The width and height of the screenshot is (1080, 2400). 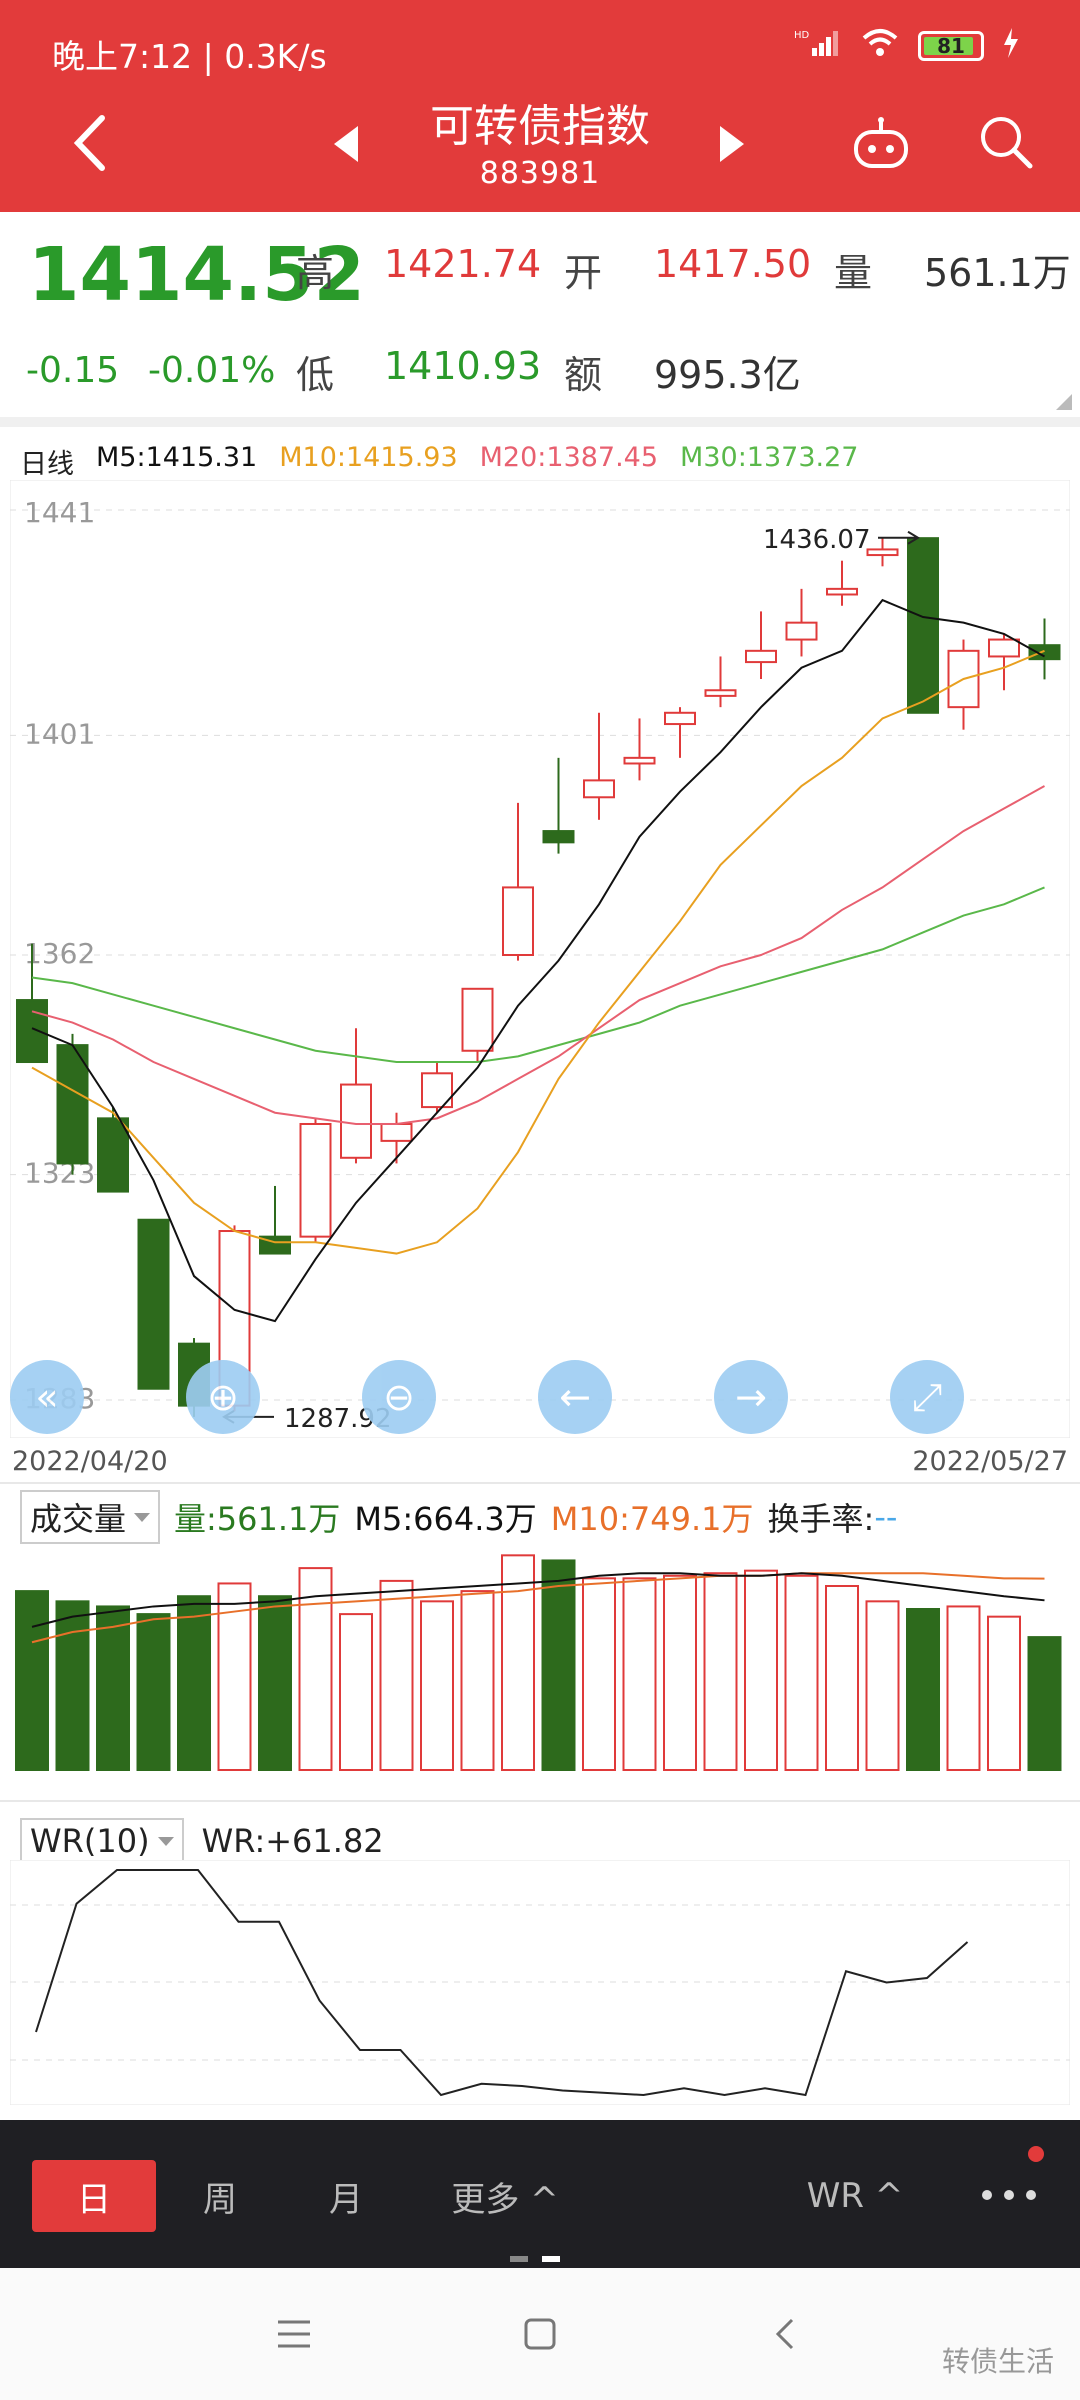 I want to click on y-tick-label: 1362, so click(x=59, y=953).